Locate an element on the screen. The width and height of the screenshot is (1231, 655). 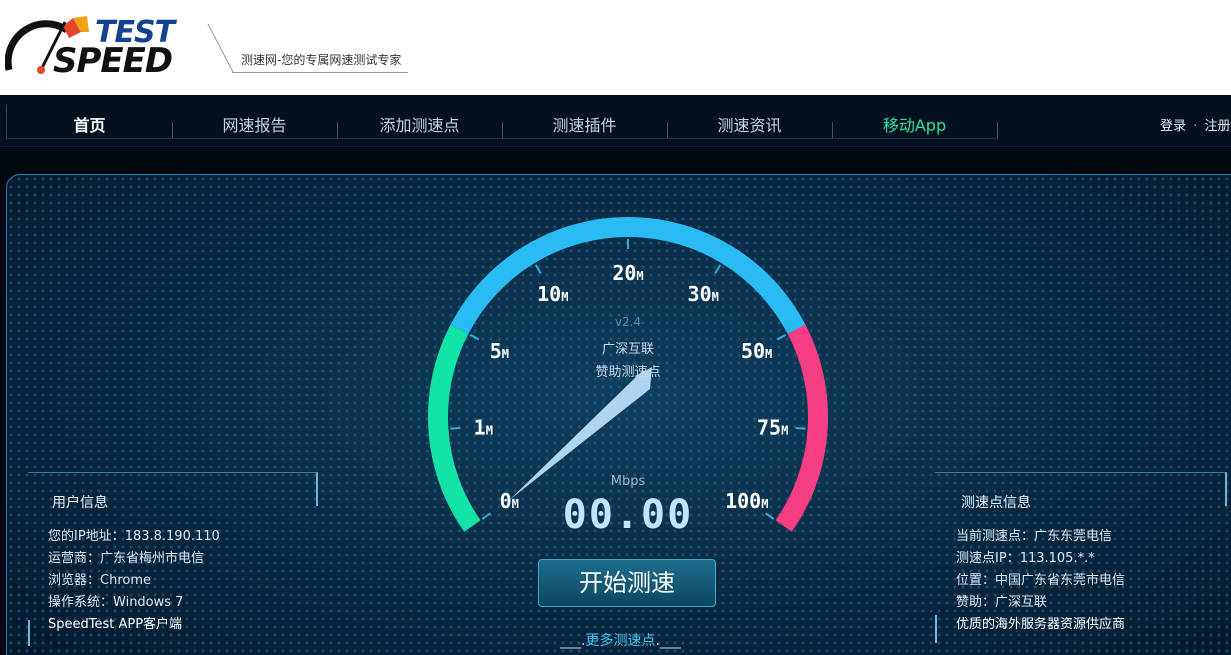
gauge-tick-label: 75M is located at coordinates (772, 427).